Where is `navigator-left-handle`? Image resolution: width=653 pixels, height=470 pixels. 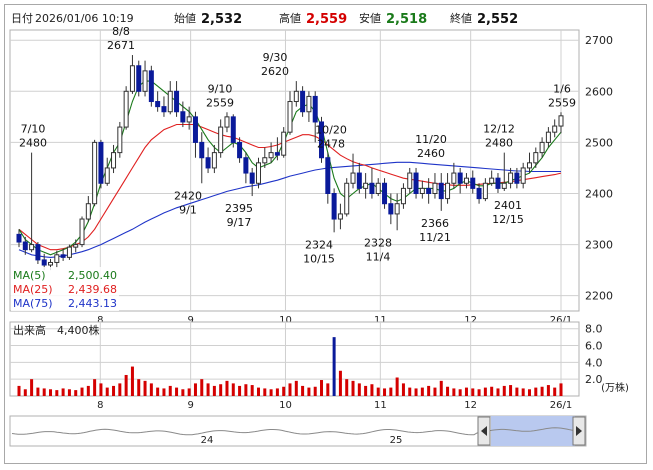
navigator-left-handle is located at coordinates (484, 431).